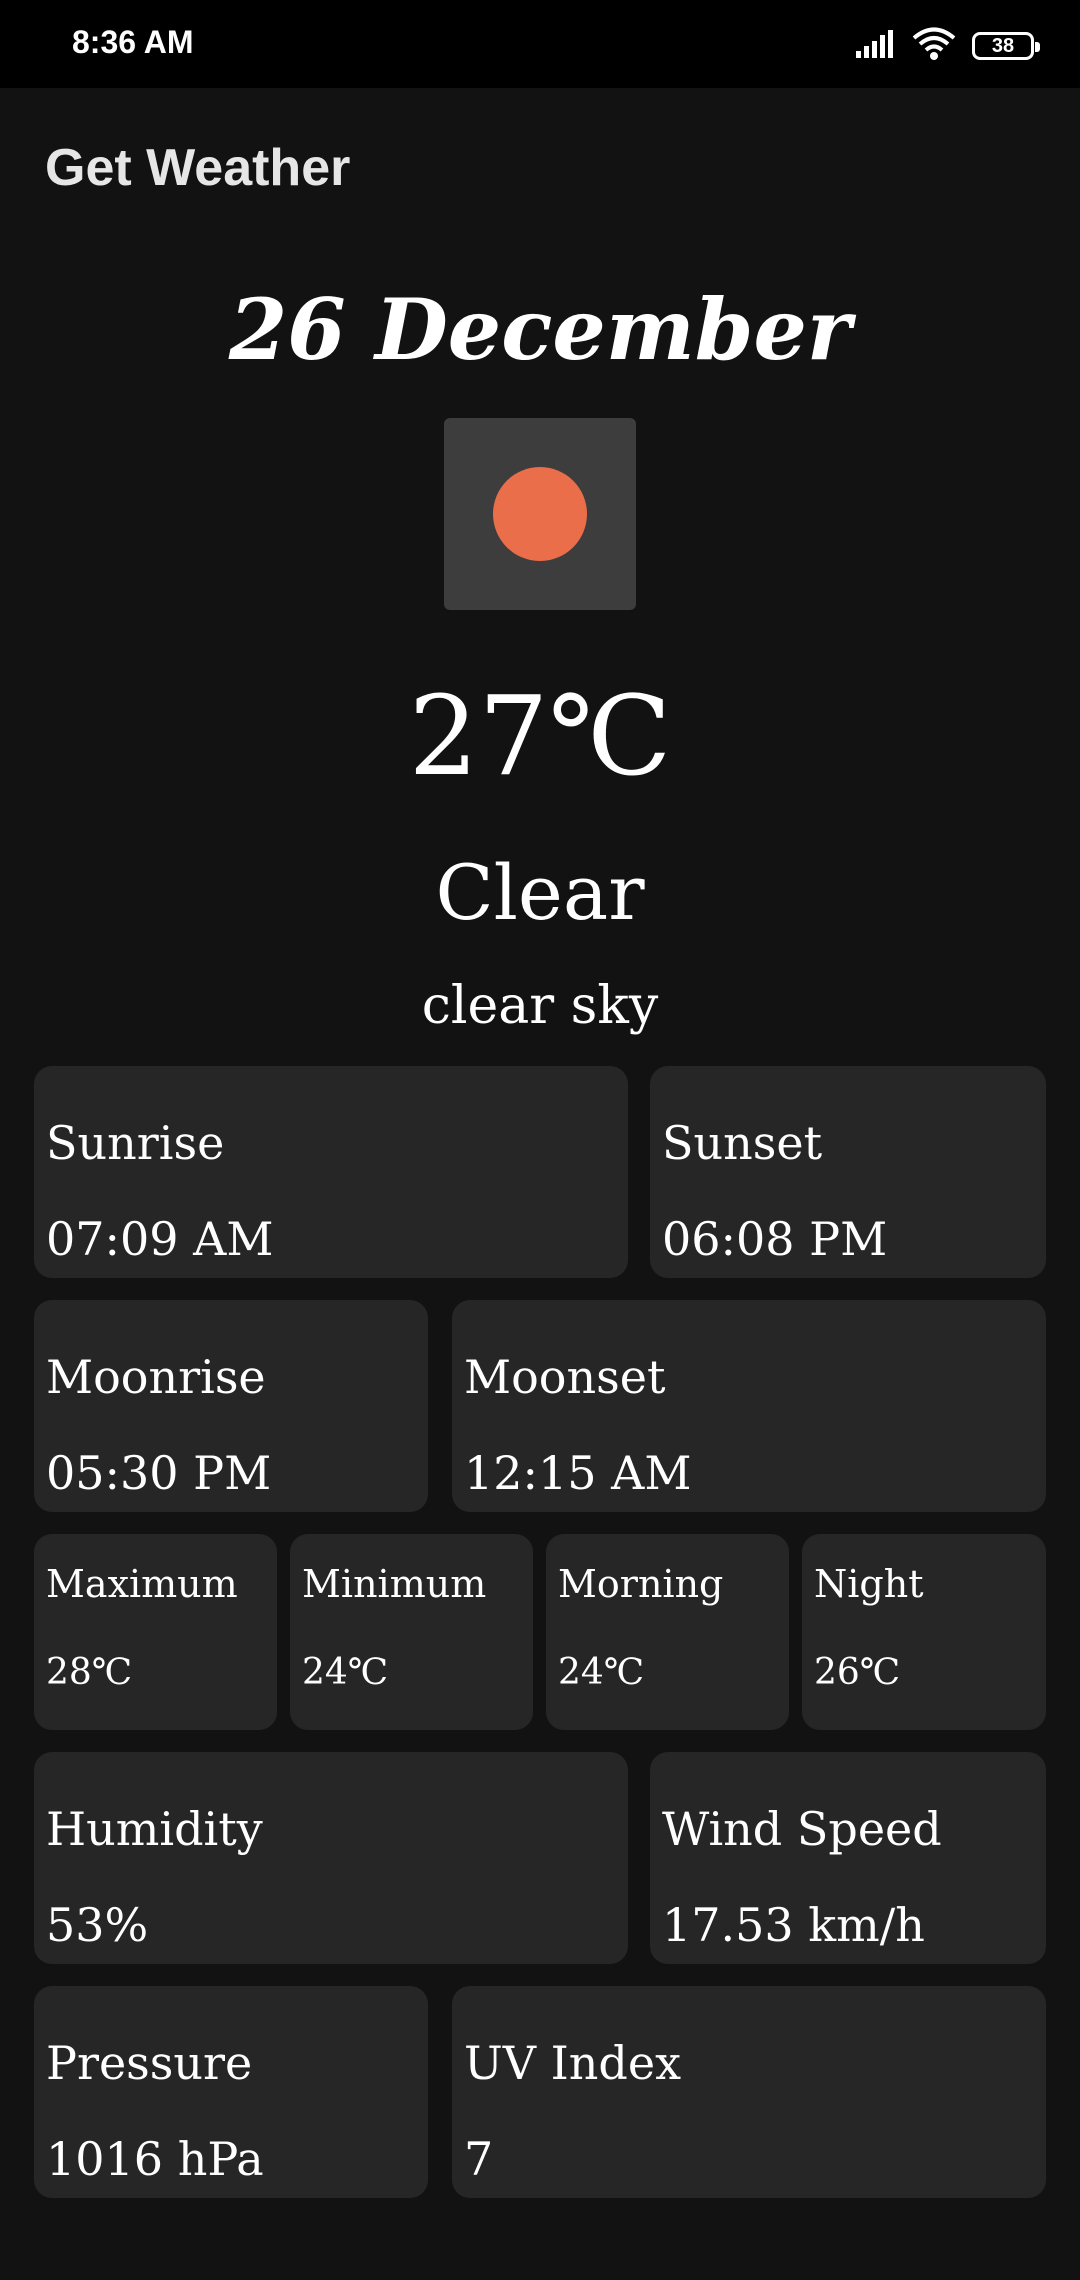 The width and height of the screenshot is (1080, 2280). Describe the element at coordinates (155, 1632) in the screenshot. I see `maximum-card: Maximum 28℃` at that location.